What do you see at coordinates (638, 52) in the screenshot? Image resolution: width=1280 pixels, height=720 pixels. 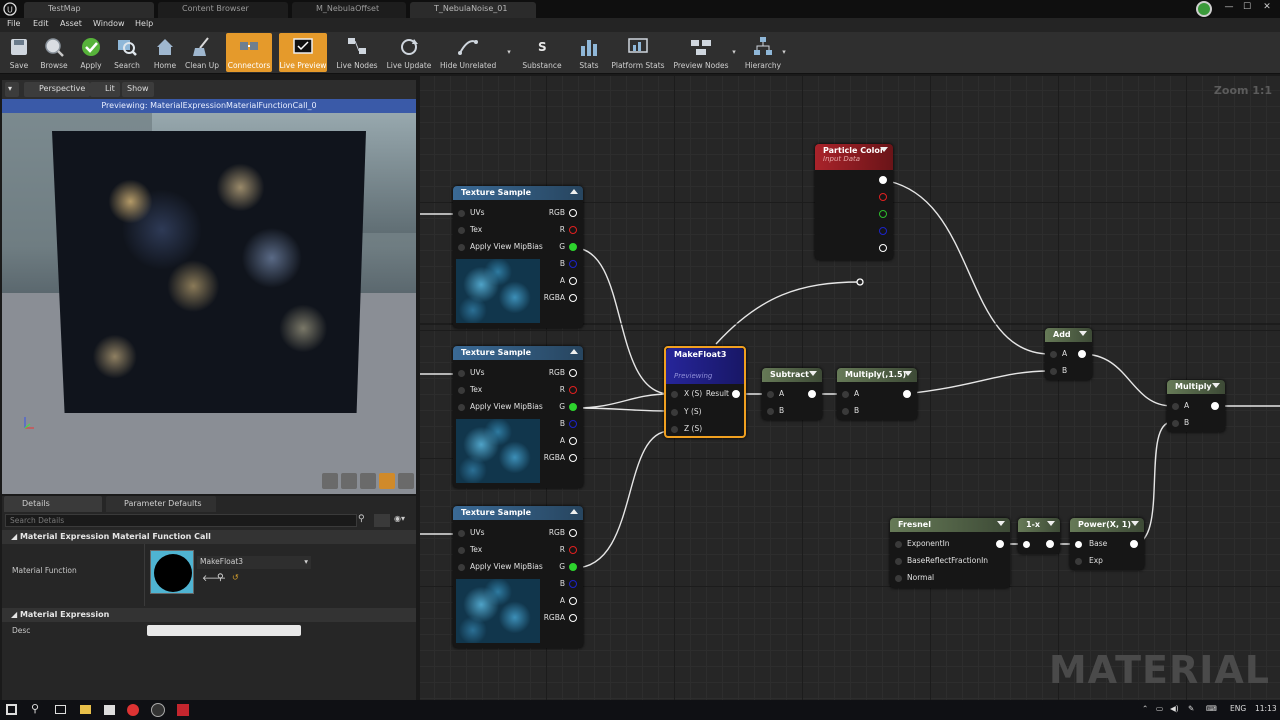 I see `platform-stats-button: Platform Stats` at bounding box center [638, 52].